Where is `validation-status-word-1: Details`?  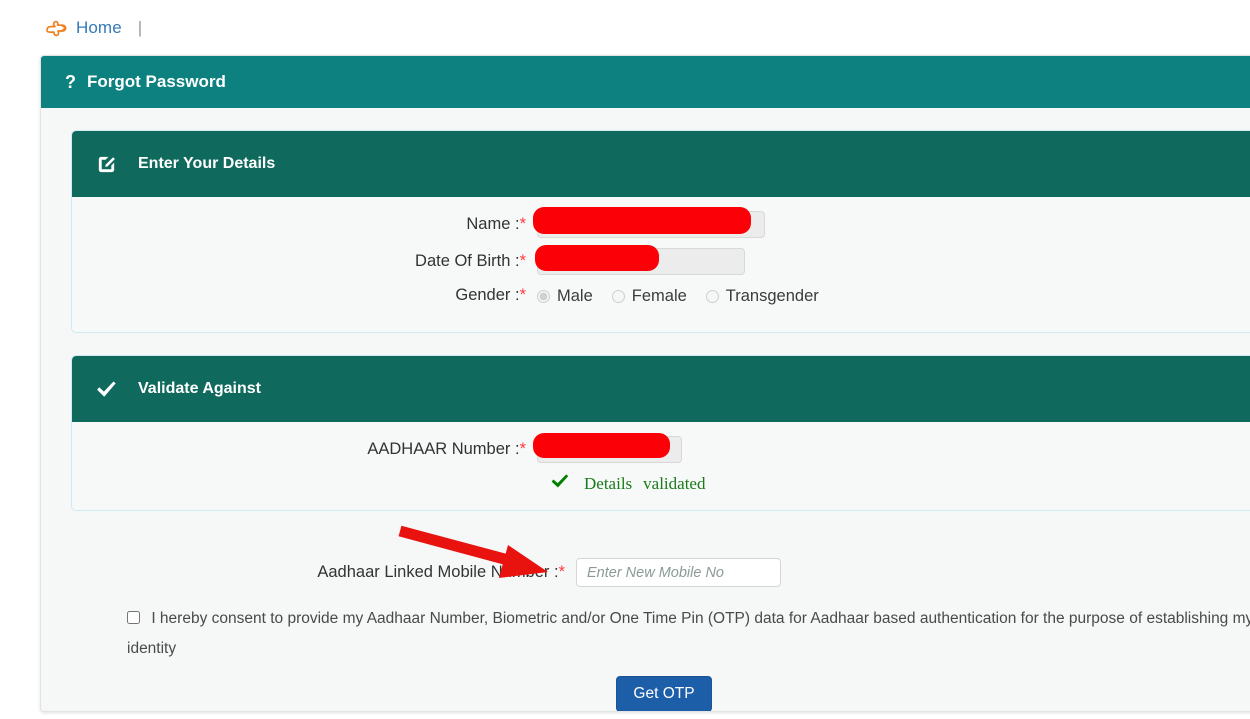
validation-status-word-1: Details is located at coordinates (608, 483).